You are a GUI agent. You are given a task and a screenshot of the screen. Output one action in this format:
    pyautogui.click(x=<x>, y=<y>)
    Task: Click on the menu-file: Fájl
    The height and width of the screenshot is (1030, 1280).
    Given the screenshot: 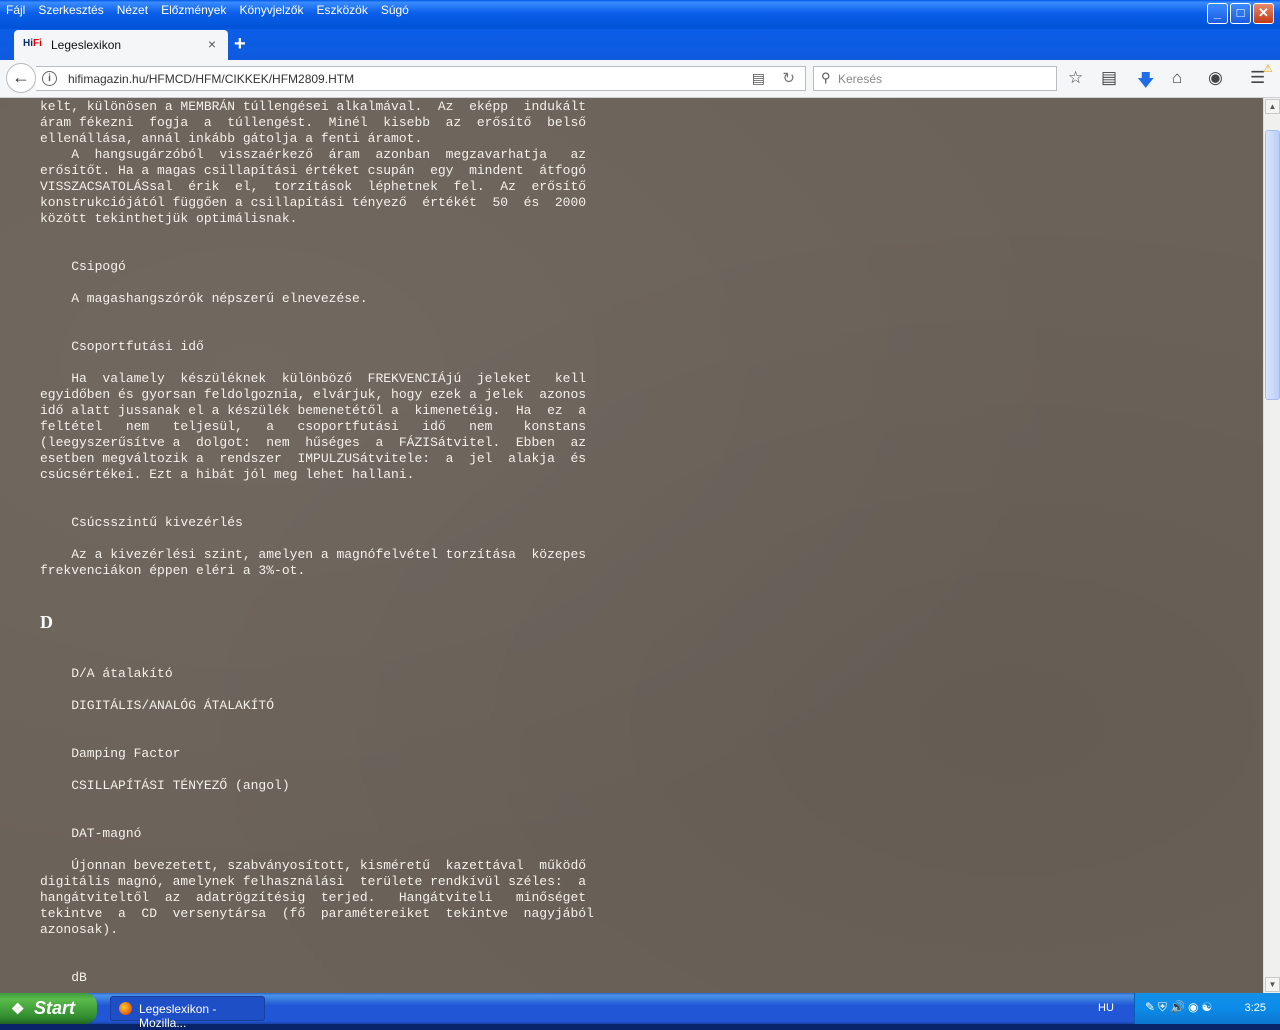 What is the action you would take?
    pyautogui.click(x=15, y=10)
    